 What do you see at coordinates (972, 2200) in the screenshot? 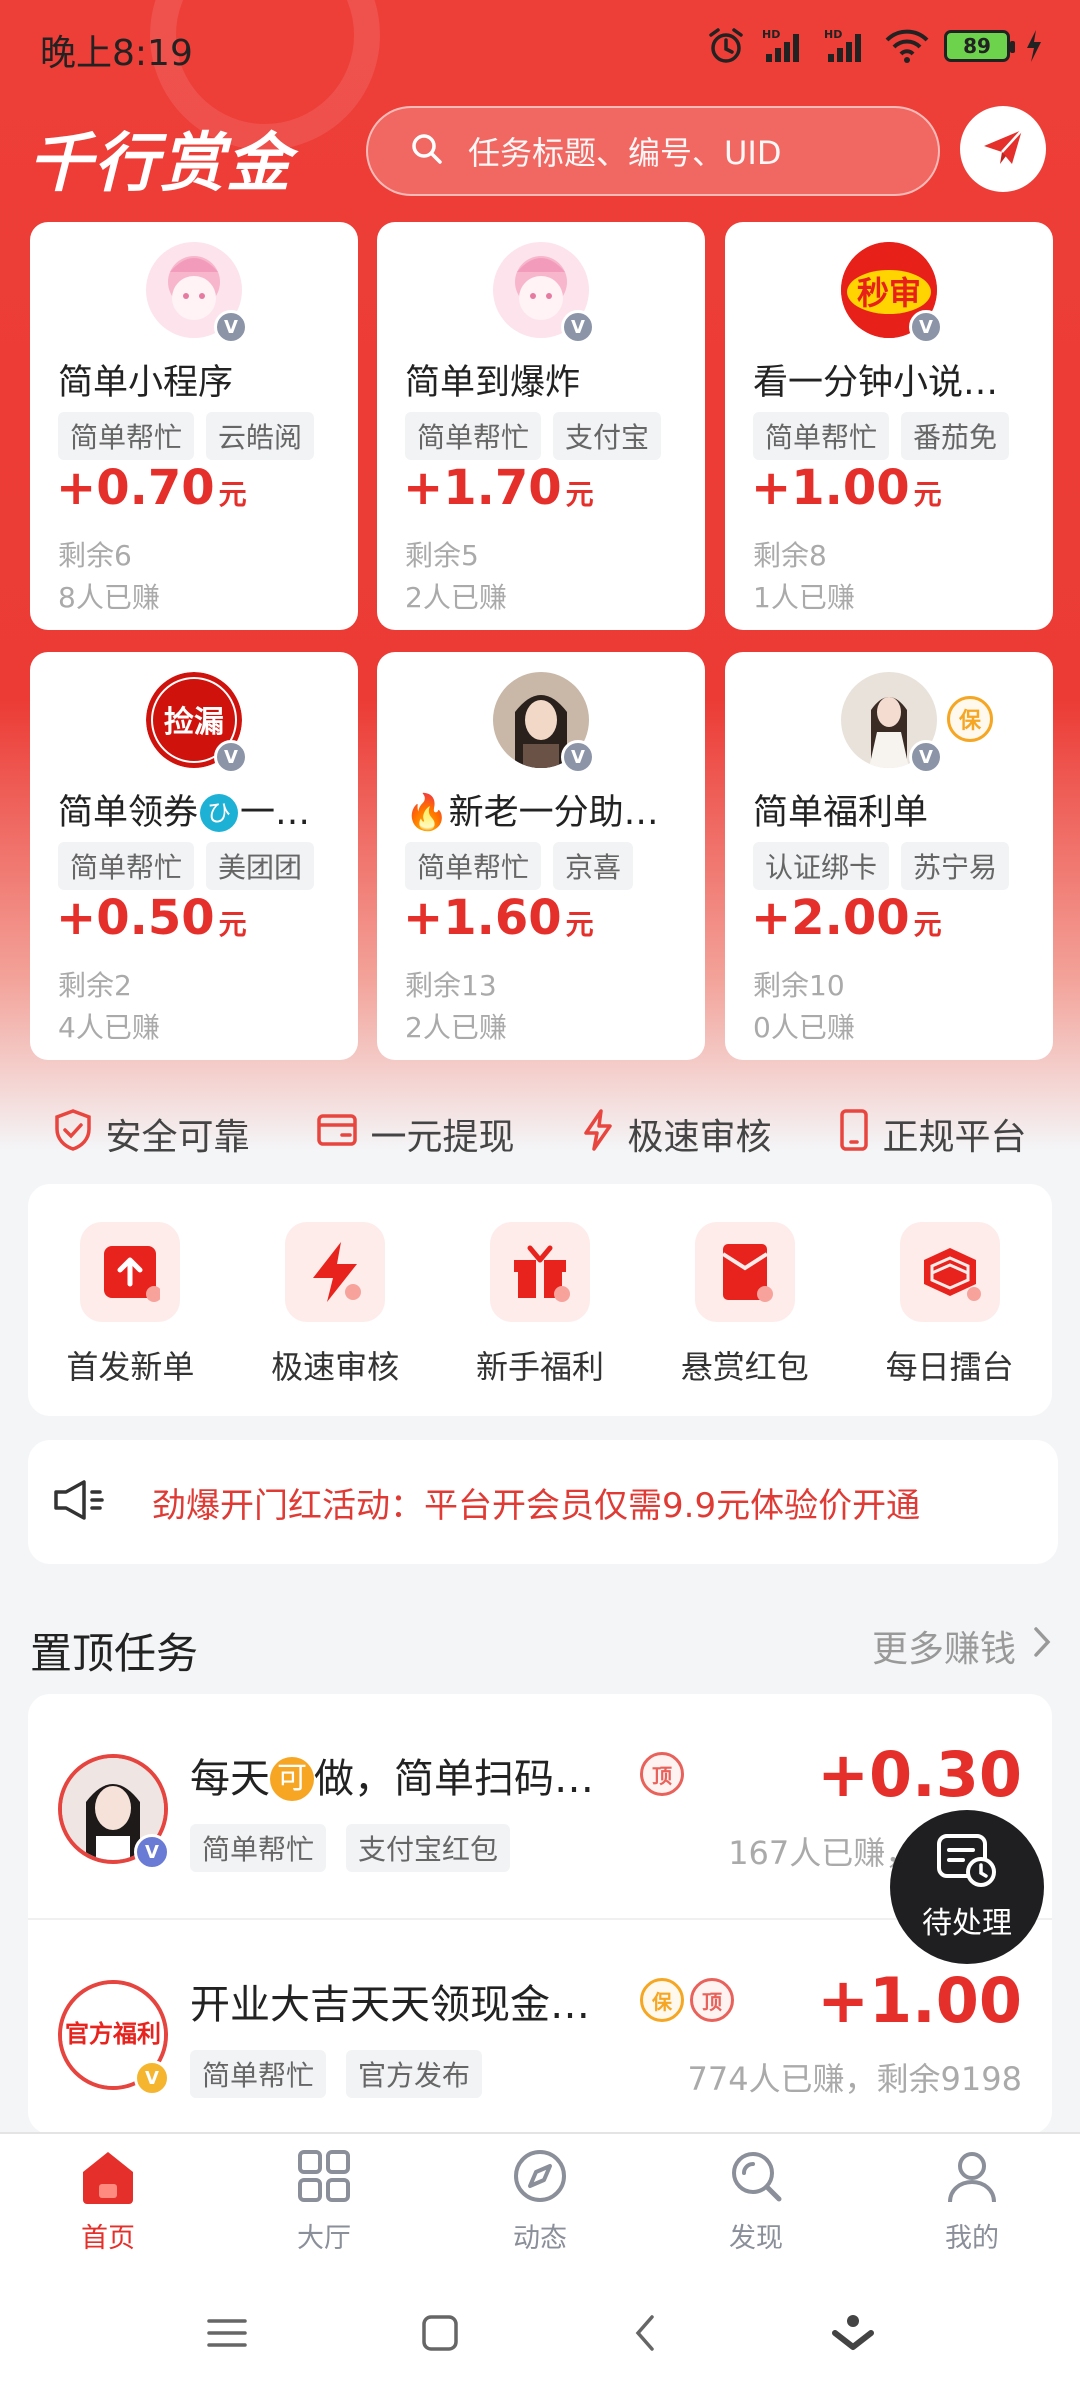
I see `tab-me: 我的` at bounding box center [972, 2200].